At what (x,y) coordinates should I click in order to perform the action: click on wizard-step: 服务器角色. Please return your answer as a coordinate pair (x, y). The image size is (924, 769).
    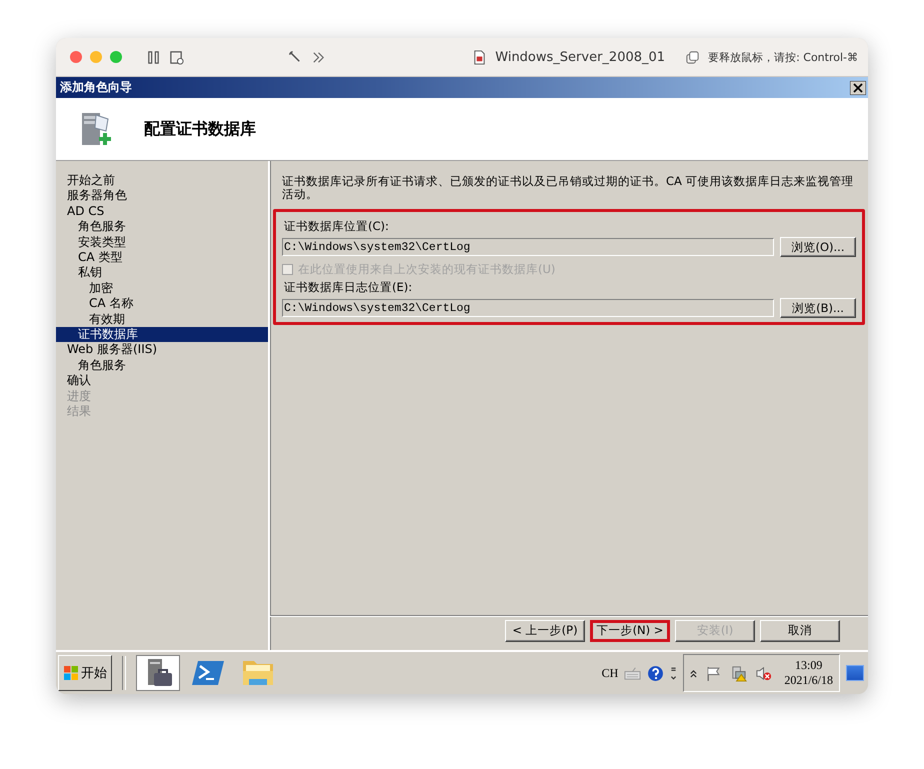
    Looking at the image, I should click on (162, 196).